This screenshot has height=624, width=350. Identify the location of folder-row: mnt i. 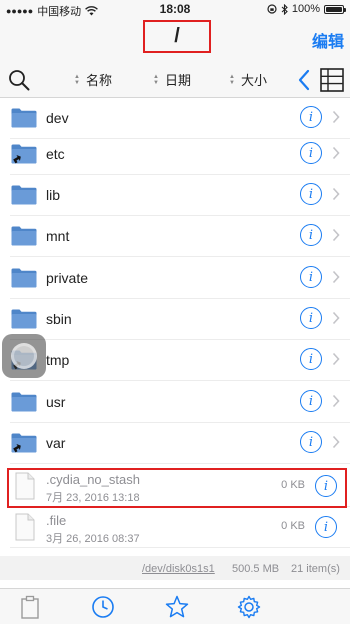
(175, 236).